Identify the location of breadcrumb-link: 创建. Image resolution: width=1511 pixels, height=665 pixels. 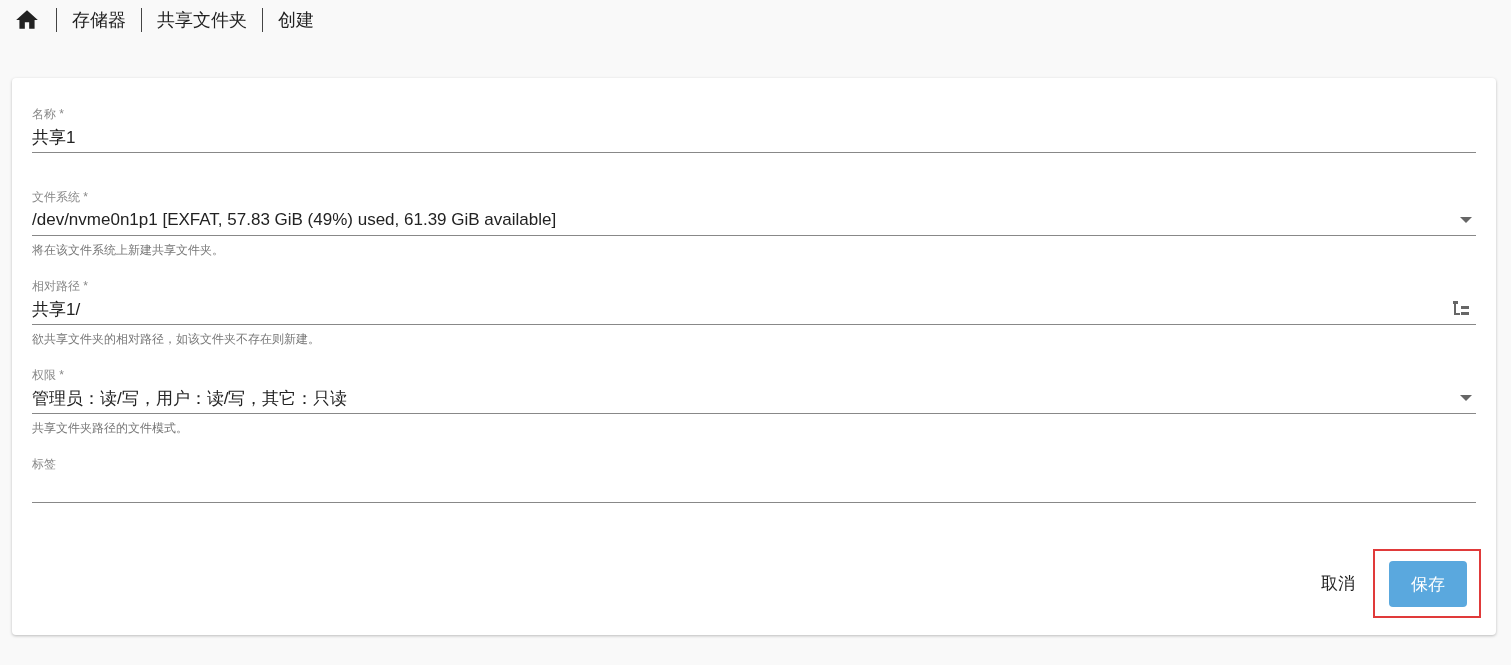
(296, 20).